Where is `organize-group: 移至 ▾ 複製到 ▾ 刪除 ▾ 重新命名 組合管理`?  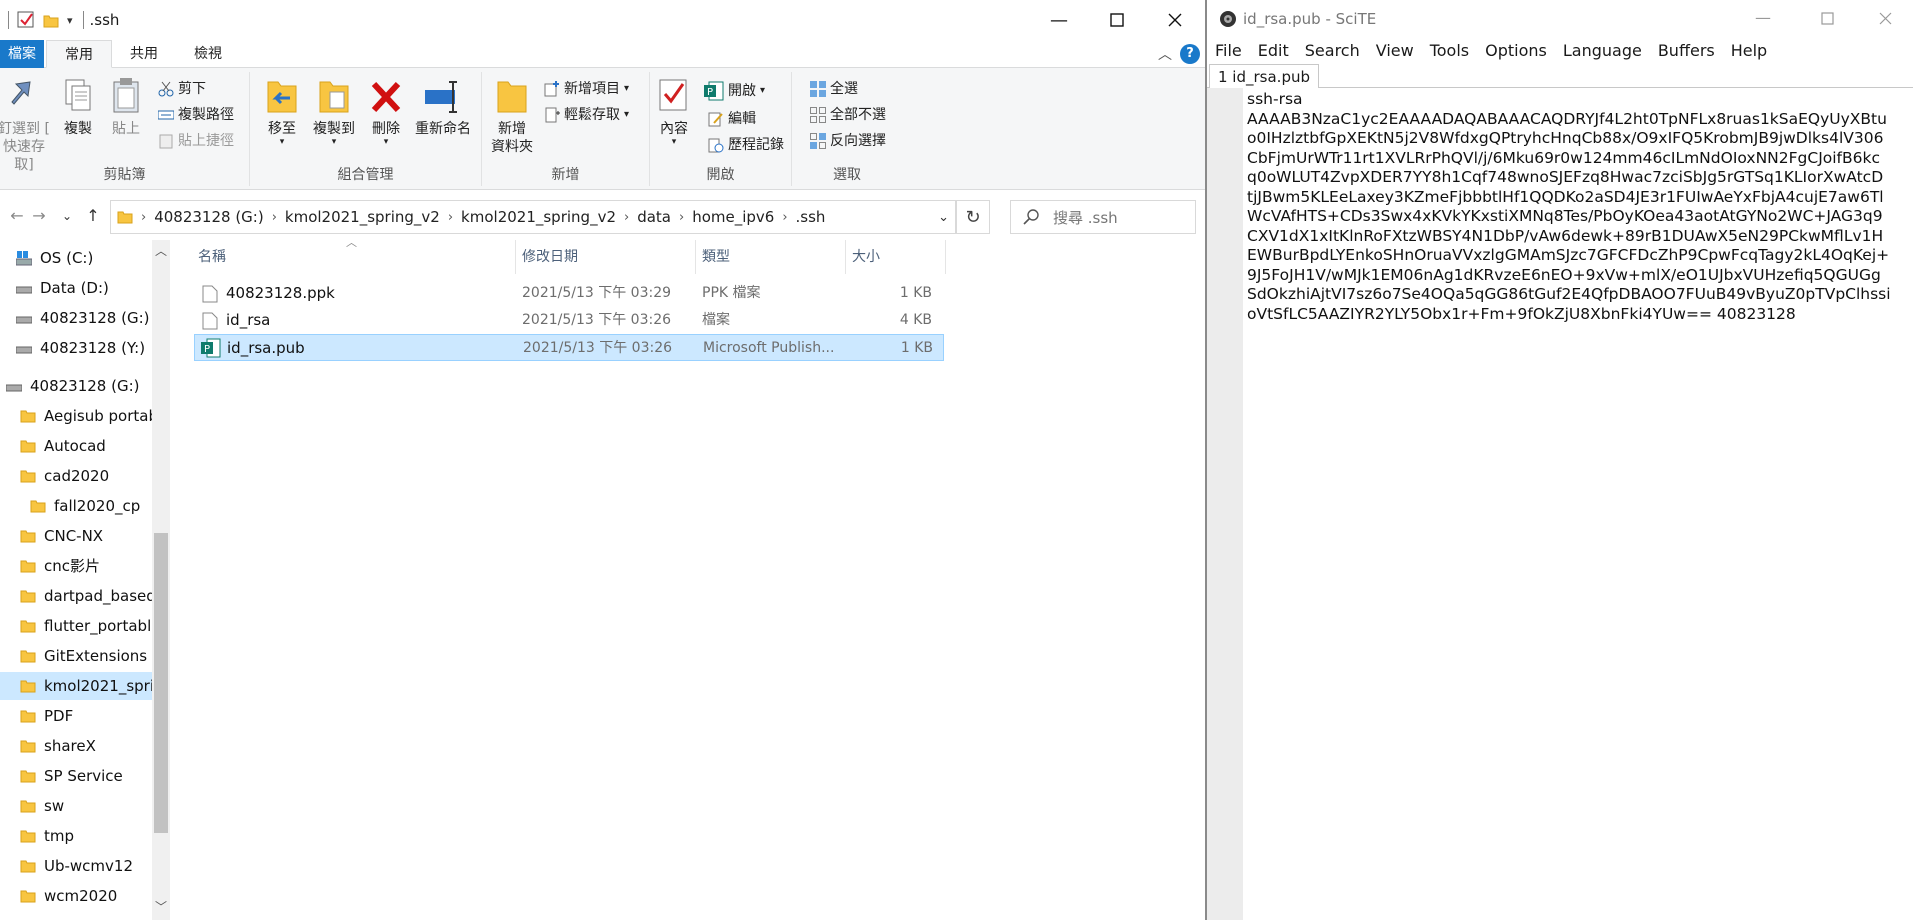
organize-group: 移至 ▾ 複製到 ▾ 刪除 ▾ 重新命名 組合管理 is located at coordinates (366, 129).